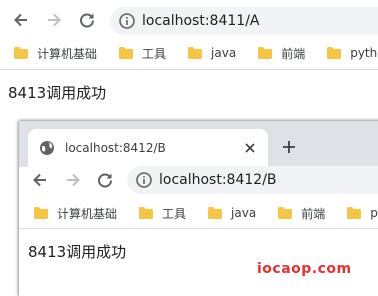 The width and height of the screenshot is (378, 296). I want to click on new-tab-button, so click(289, 147).